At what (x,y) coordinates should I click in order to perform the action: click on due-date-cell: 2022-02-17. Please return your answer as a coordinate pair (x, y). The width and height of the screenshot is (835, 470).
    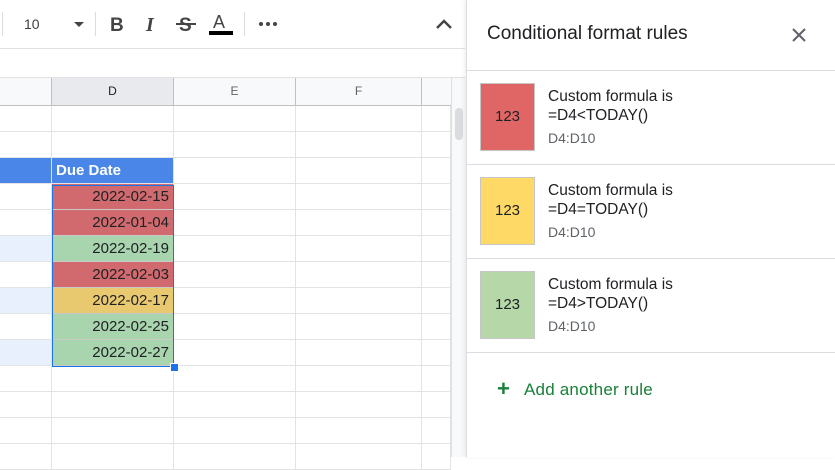
    Looking at the image, I should click on (113, 301).